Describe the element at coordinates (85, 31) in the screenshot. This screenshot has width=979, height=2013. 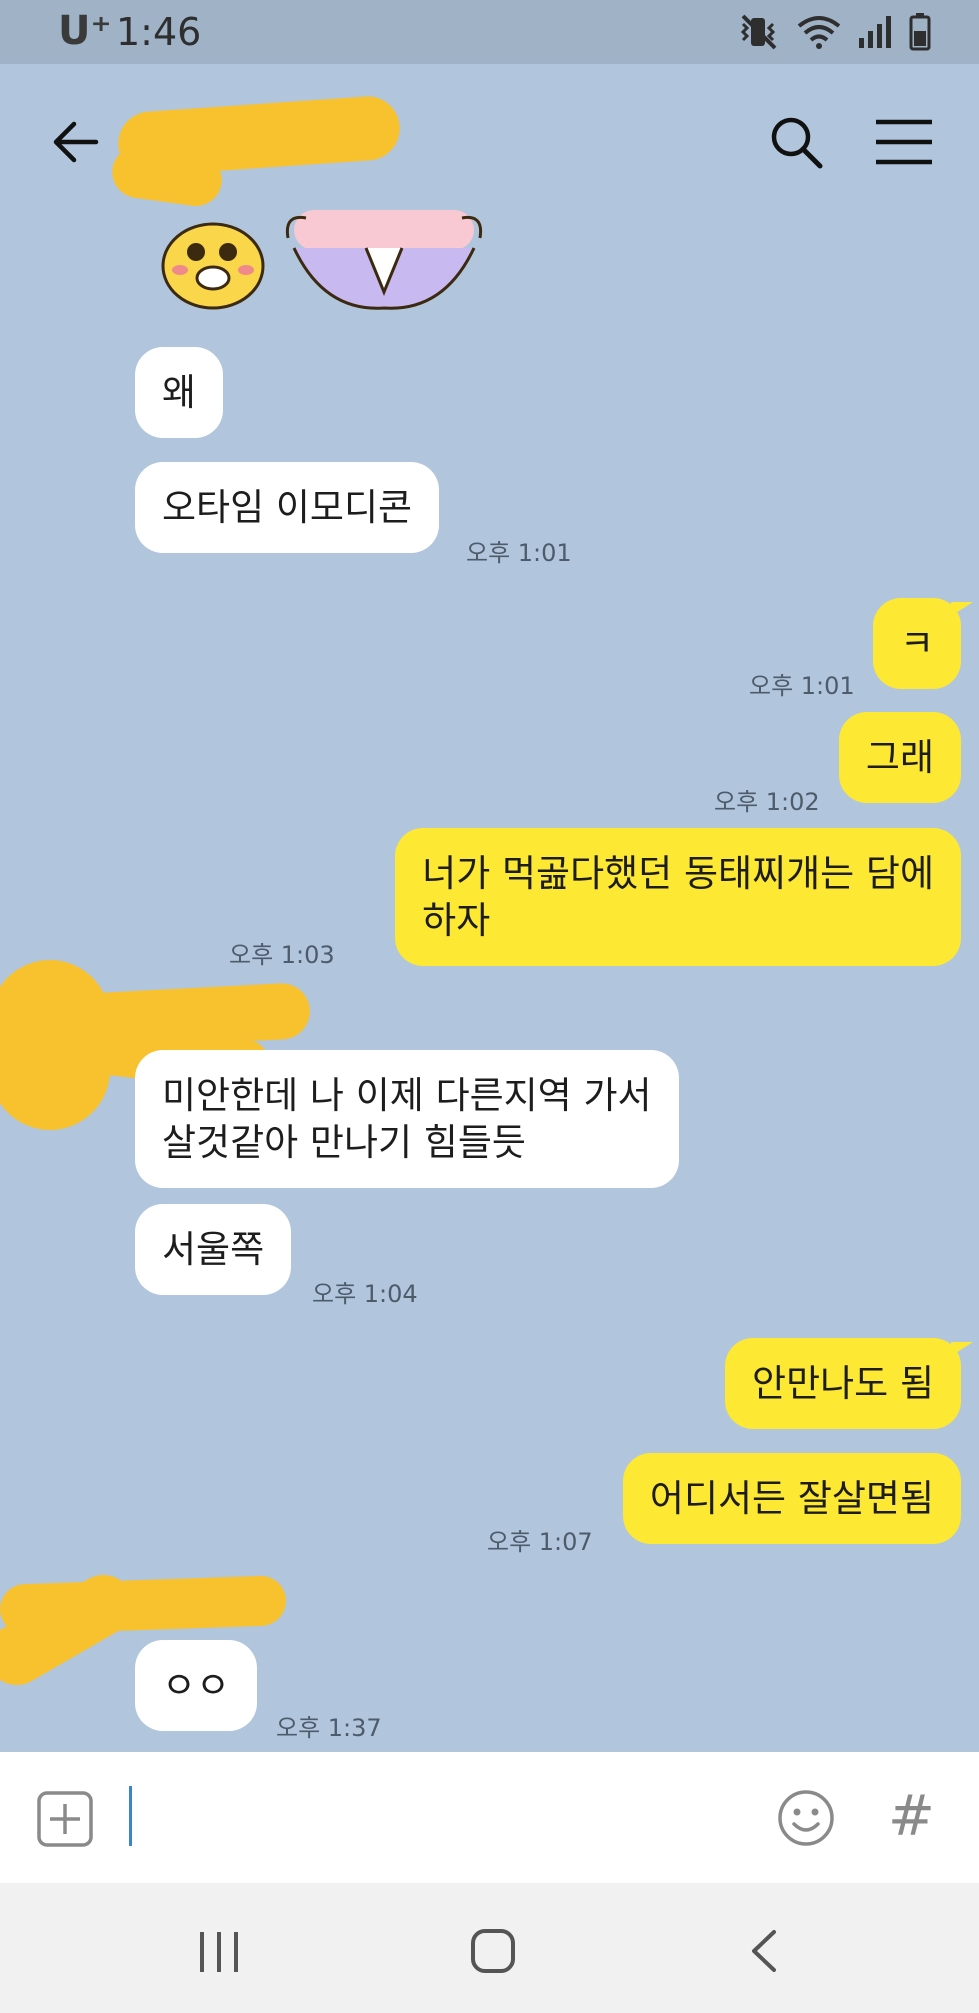
I see `carrier-label: U⁺` at that location.